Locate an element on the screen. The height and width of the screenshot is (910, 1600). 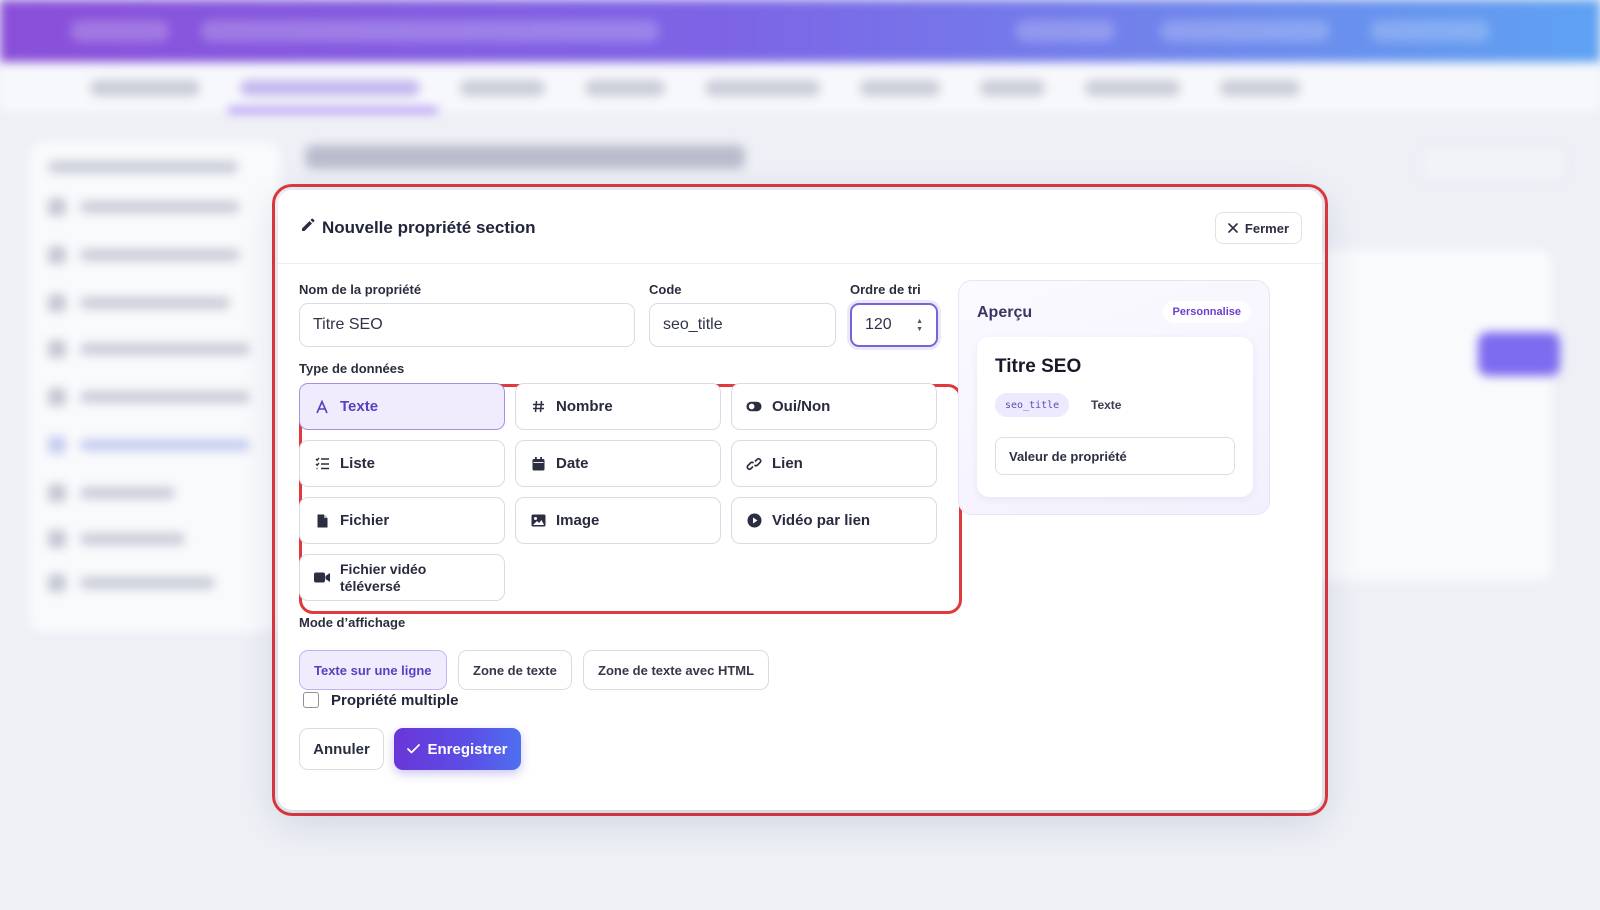
nav-bar is located at coordinates (800, 88).